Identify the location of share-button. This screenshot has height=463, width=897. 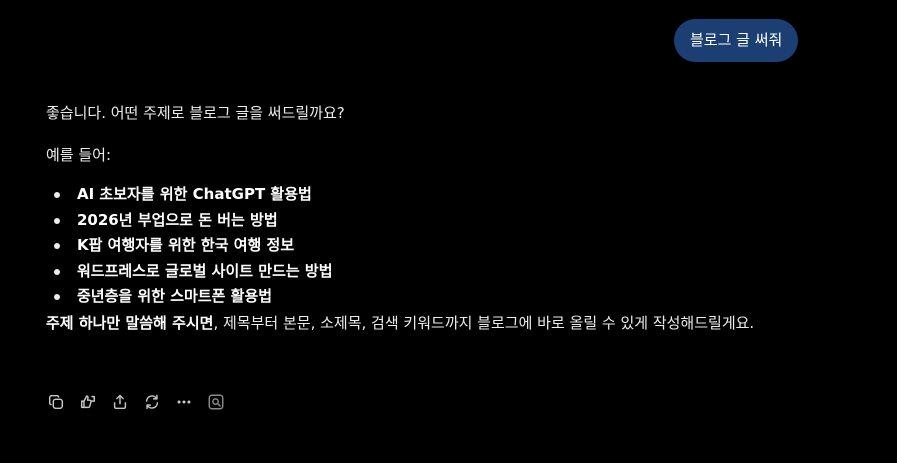
(120, 402).